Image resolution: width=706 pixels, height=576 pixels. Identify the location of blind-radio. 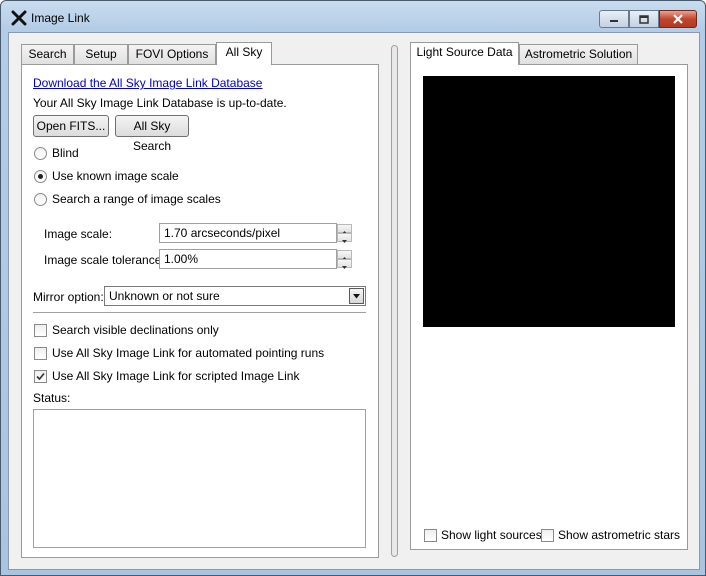
(40, 153).